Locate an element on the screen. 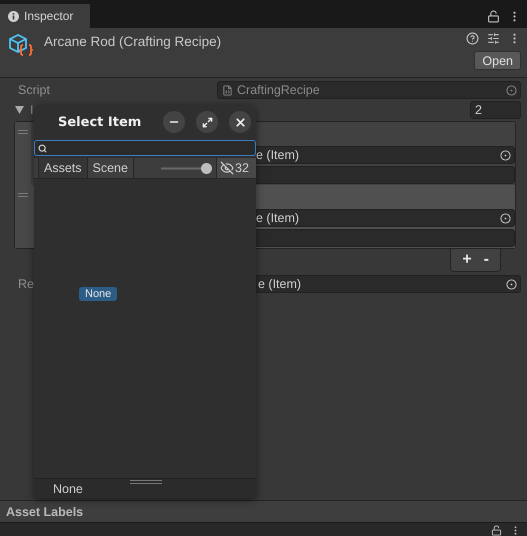 The width and height of the screenshot is (527, 536). section-title: Asset Labels is located at coordinates (45, 511).